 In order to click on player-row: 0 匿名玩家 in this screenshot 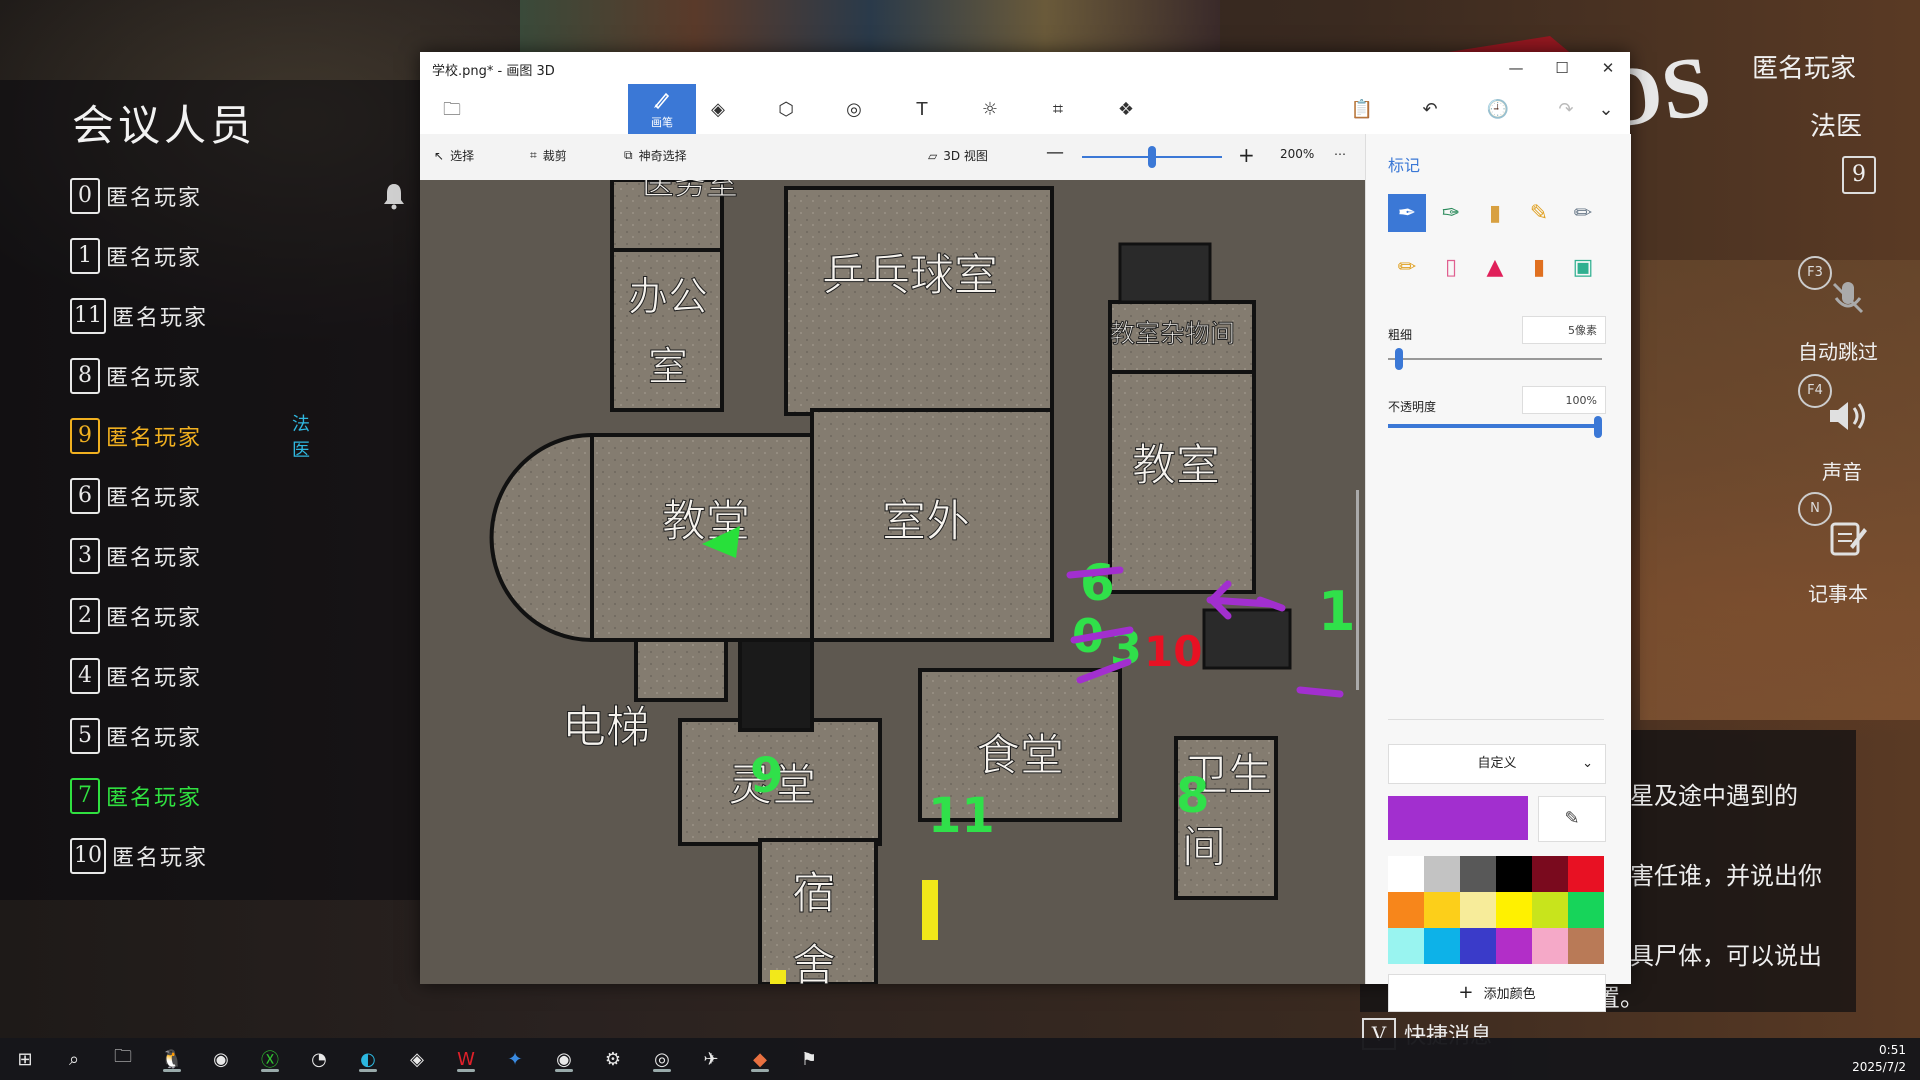, I will do `click(136, 196)`.